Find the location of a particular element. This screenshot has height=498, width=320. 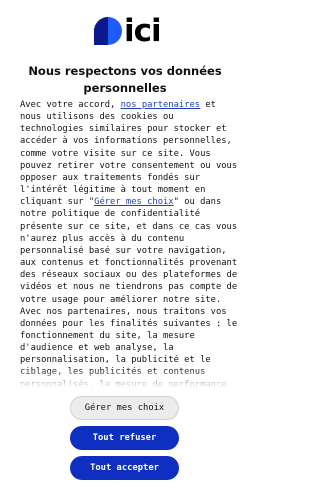

logo-wordmark: ici is located at coordinates (143, 31).